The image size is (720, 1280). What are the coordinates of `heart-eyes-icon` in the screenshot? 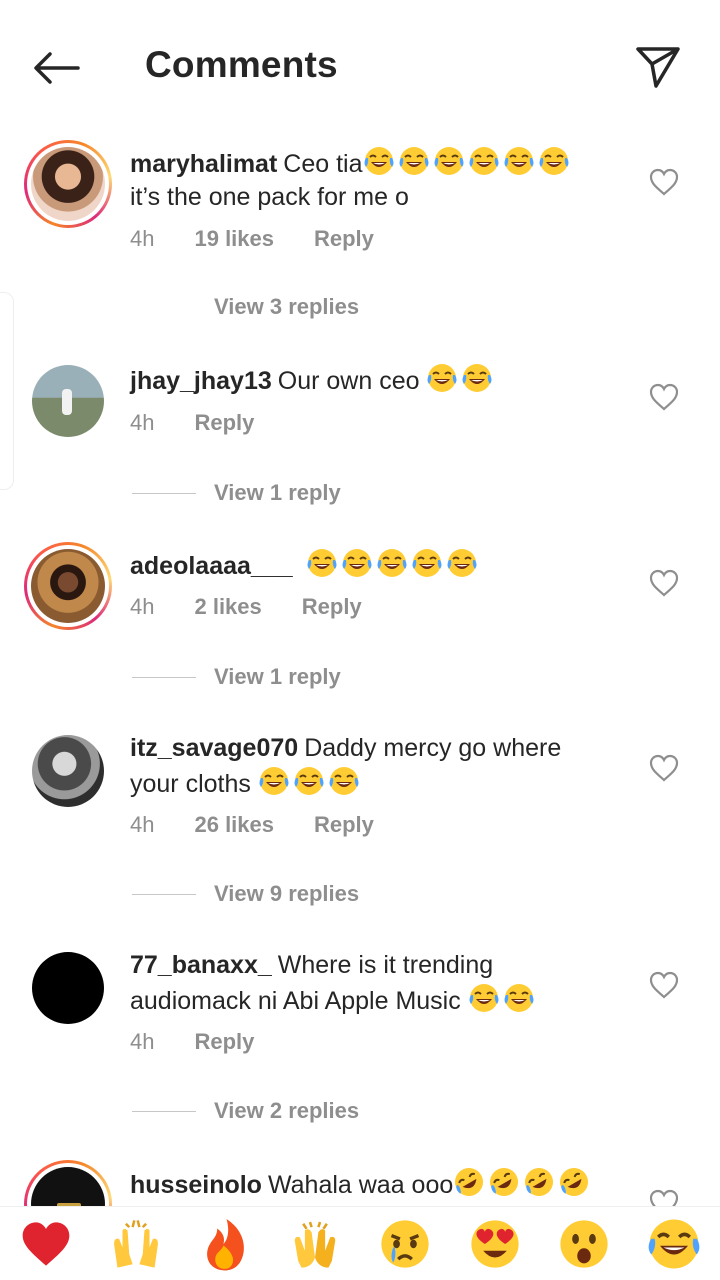 It's located at (494, 1243).